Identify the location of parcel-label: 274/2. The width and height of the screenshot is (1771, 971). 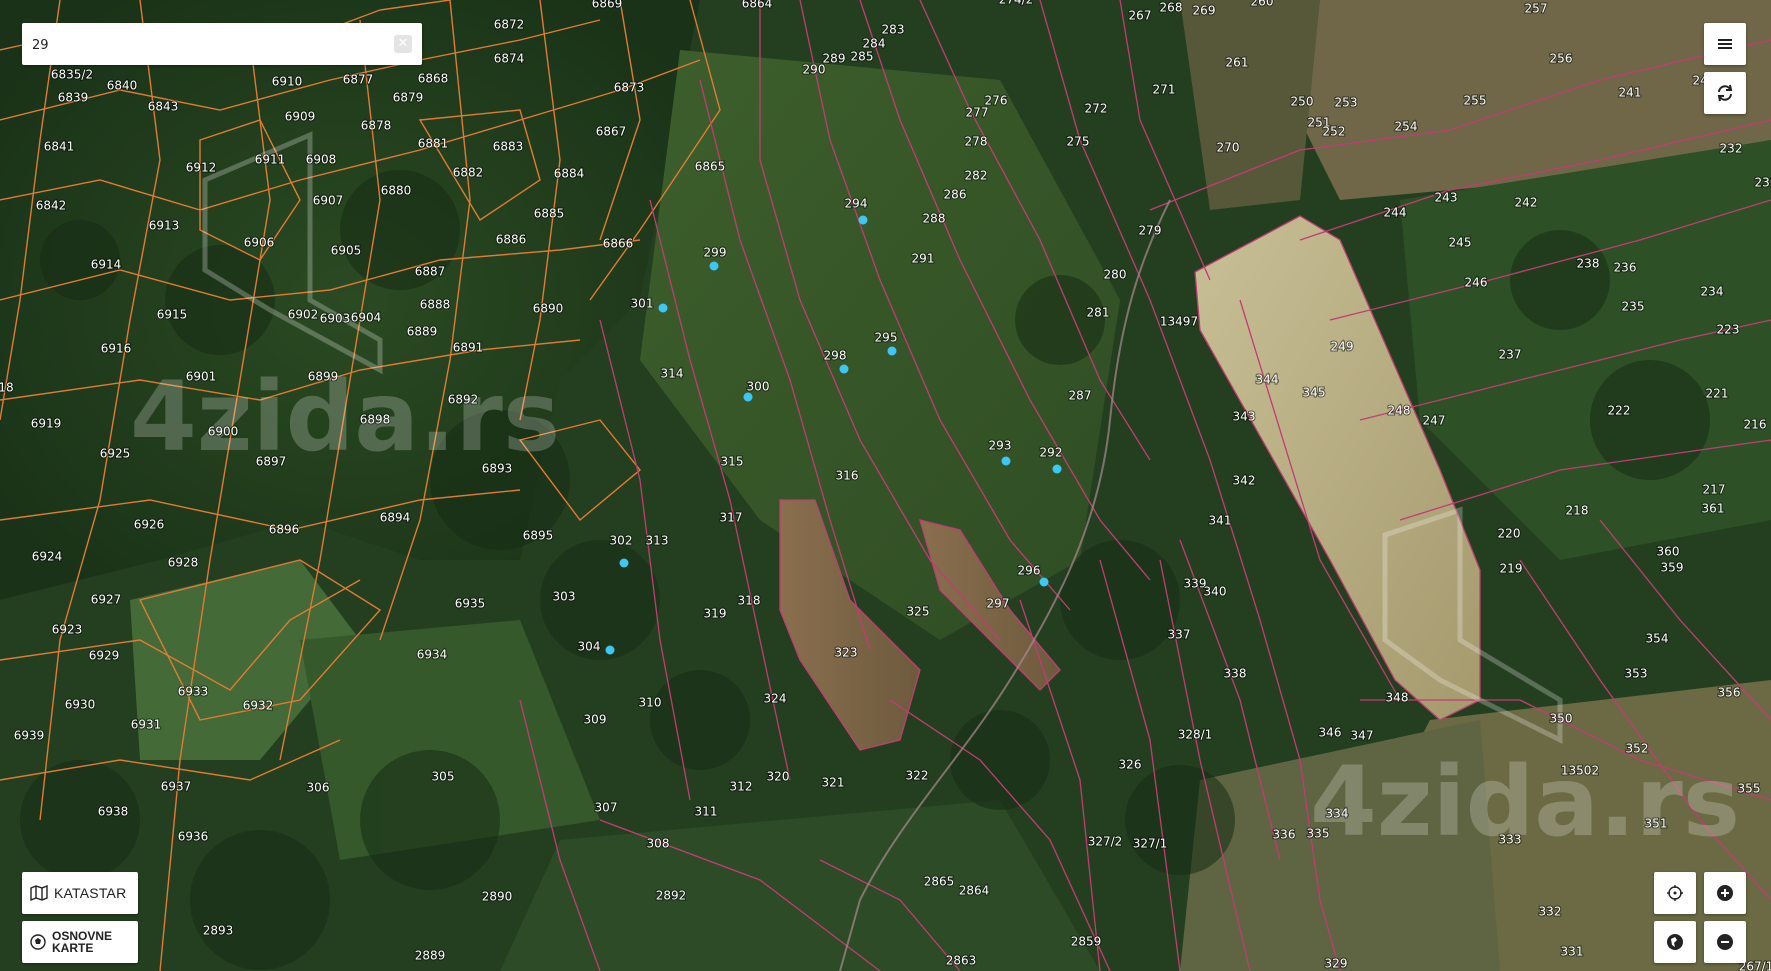
(1016, 3).